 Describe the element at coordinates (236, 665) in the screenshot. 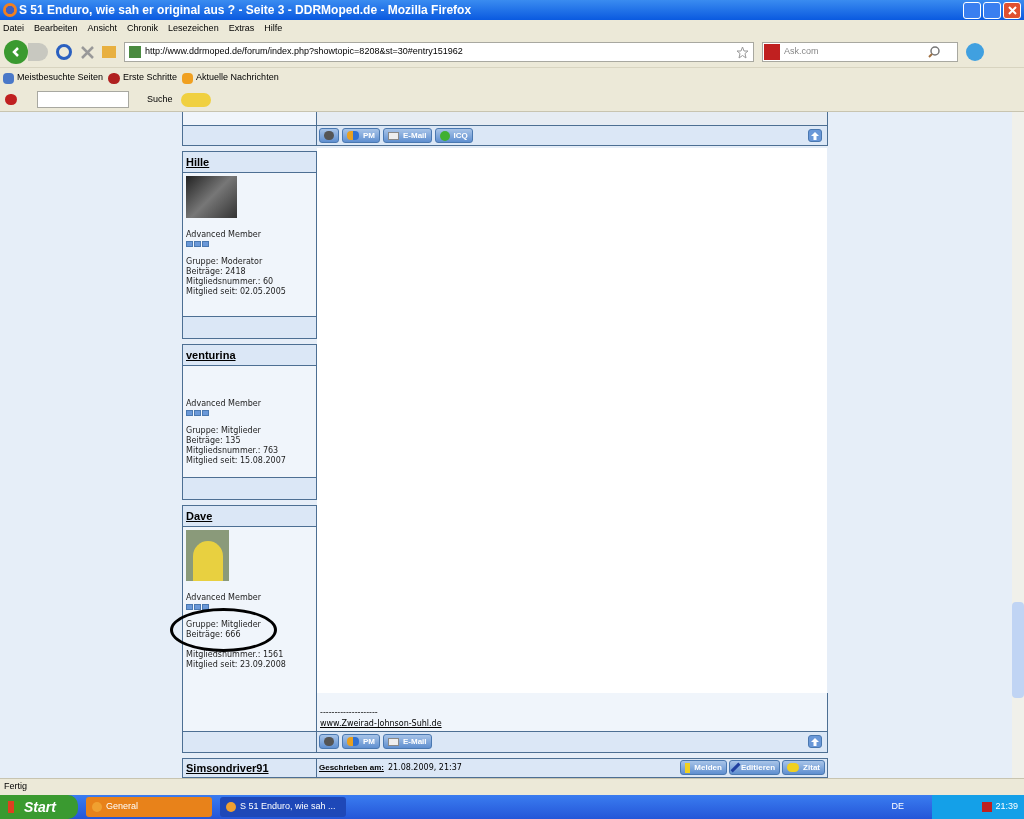

I see `member-stat: Mitglied seit: 23.09.2008` at that location.